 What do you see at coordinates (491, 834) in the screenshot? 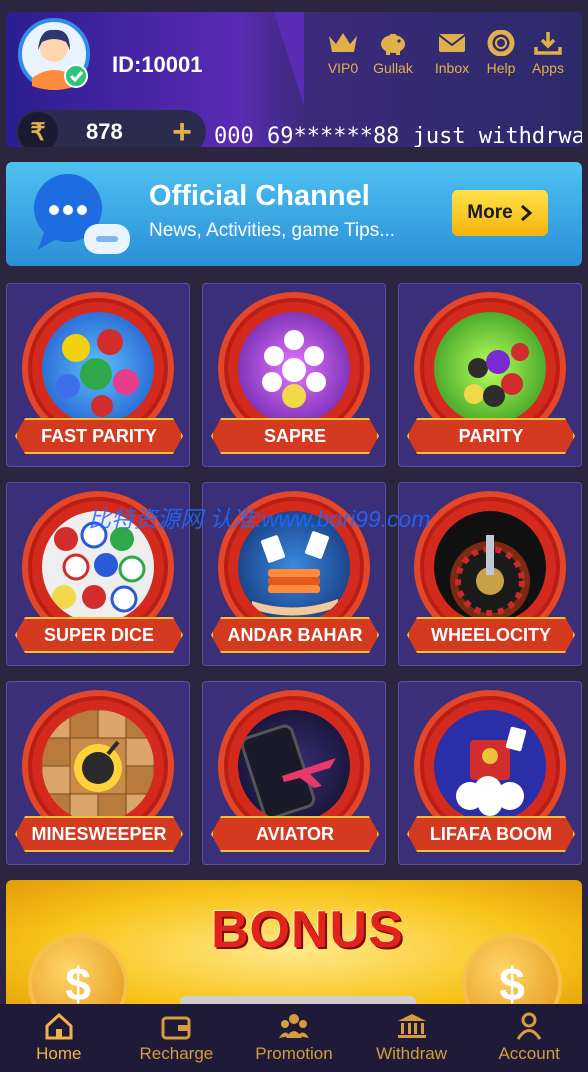
I see `game-title: LIFAFA BOOM` at bounding box center [491, 834].